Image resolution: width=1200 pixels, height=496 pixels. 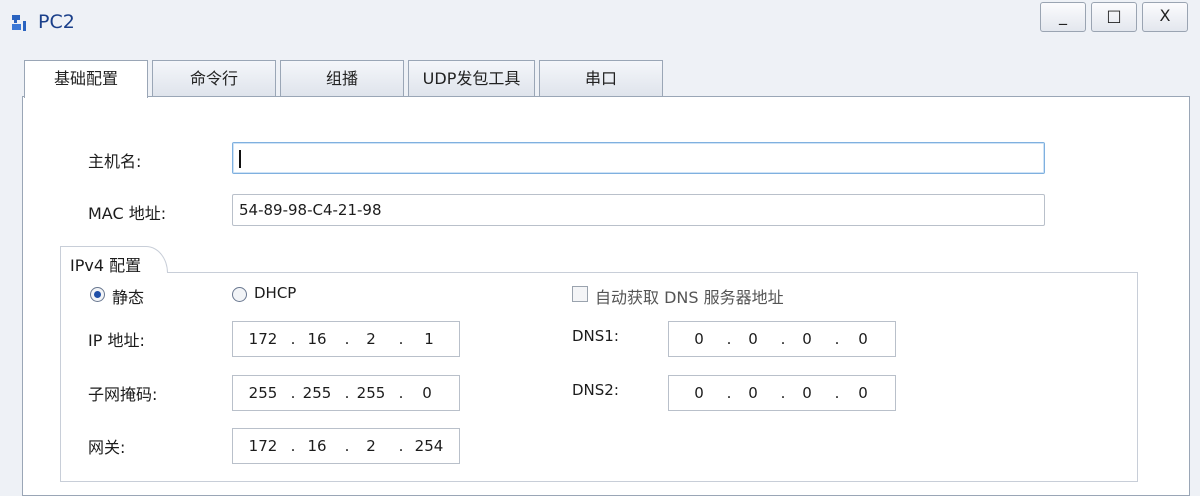 What do you see at coordinates (127, 213) in the screenshot?
I see `mac-label: MAC 地址:` at bounding box center [127, 213].